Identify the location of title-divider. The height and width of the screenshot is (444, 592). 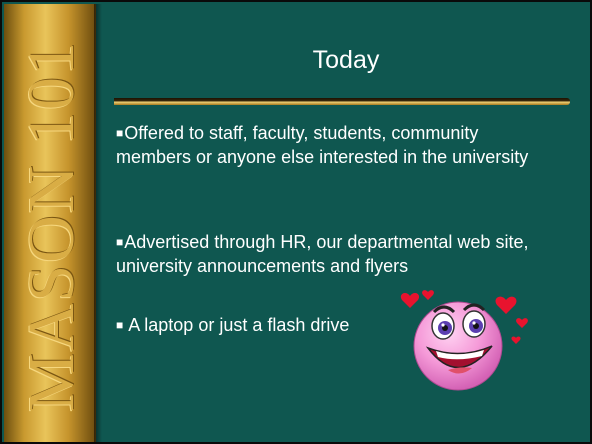
(342, 101).